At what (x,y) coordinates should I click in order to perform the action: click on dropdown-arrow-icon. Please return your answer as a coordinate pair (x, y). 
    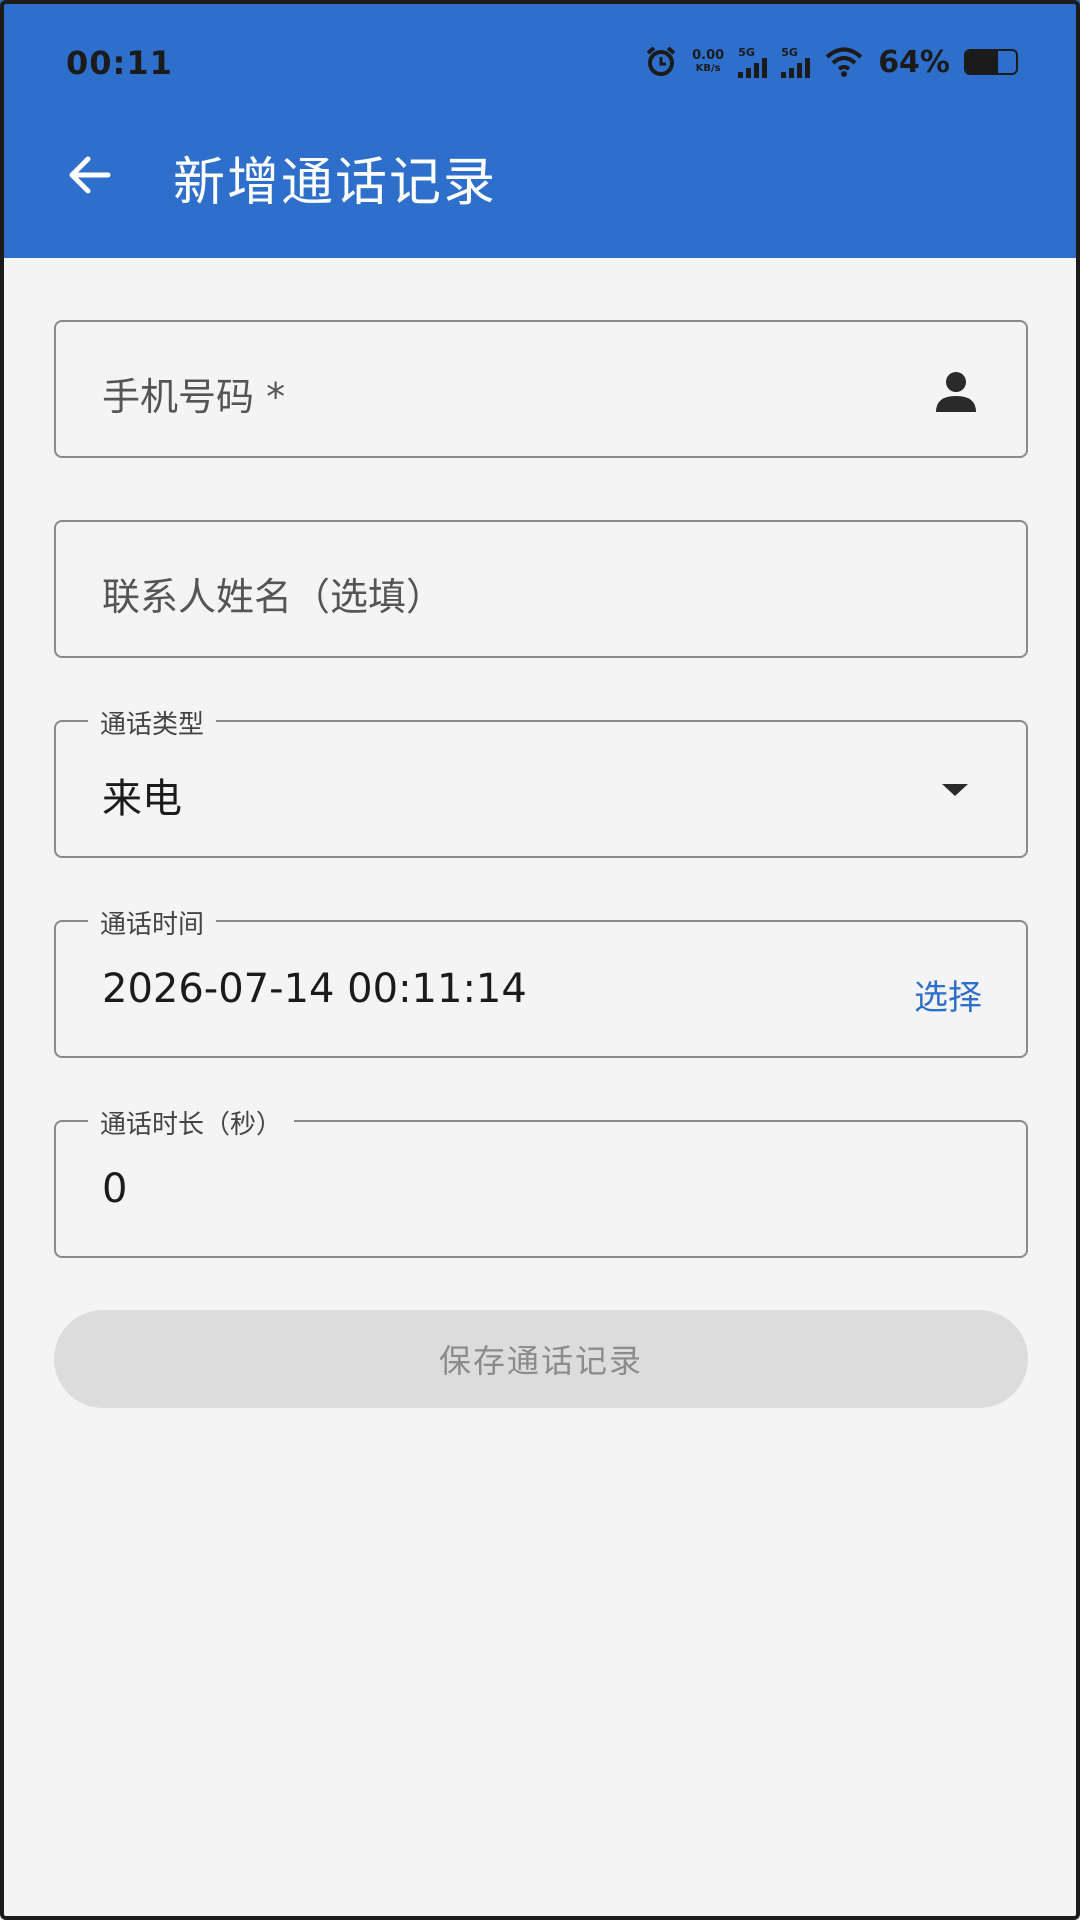
    Looking at the image, I should click on (955, 790).